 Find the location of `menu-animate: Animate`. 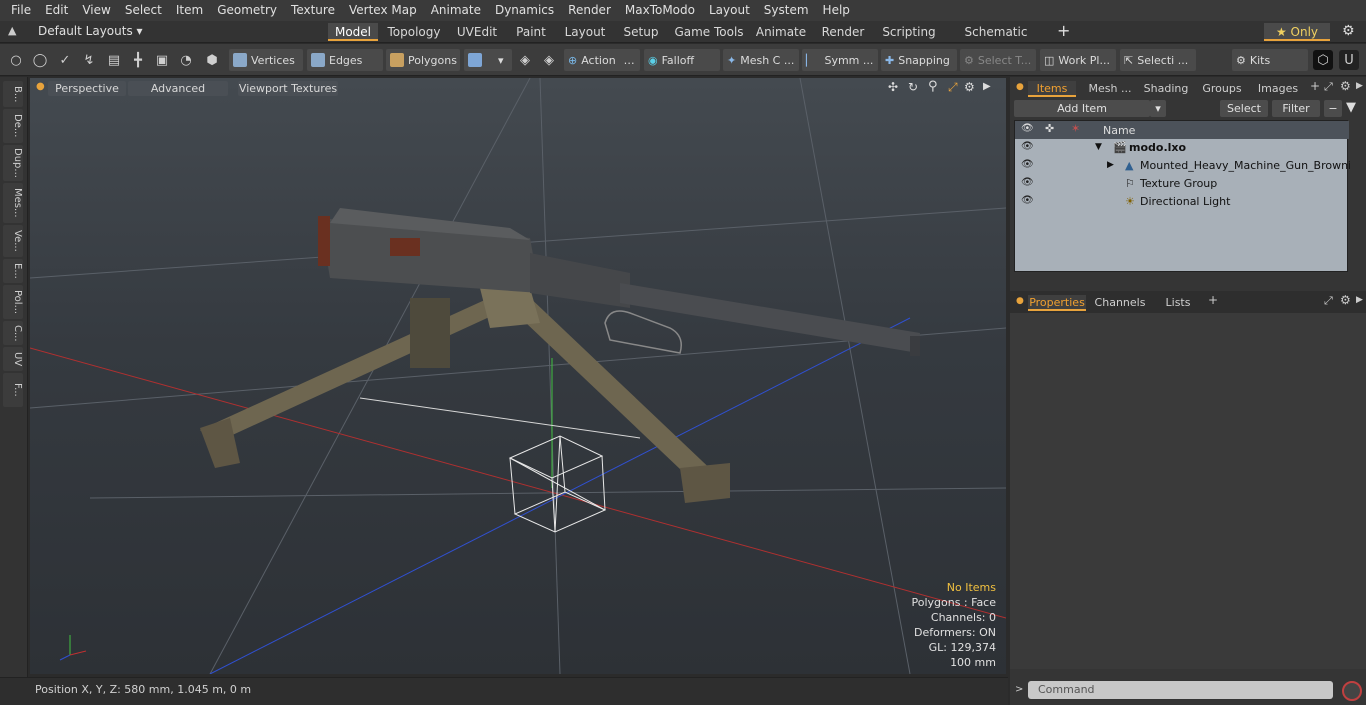

menu-animate: Animate is located at coordinates (456, 10).